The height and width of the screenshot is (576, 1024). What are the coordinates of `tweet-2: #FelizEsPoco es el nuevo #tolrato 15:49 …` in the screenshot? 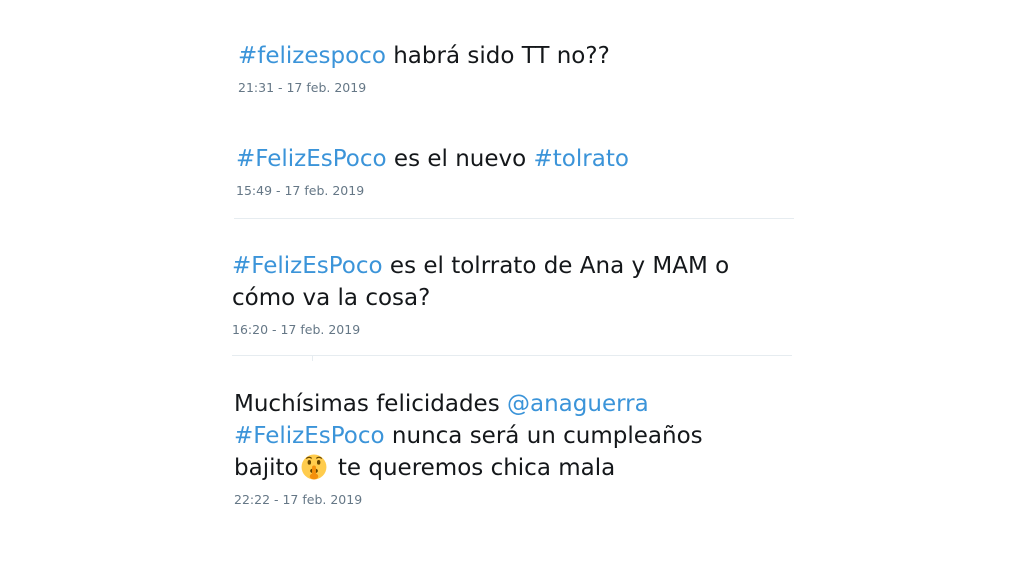 It's located at (432, 170).